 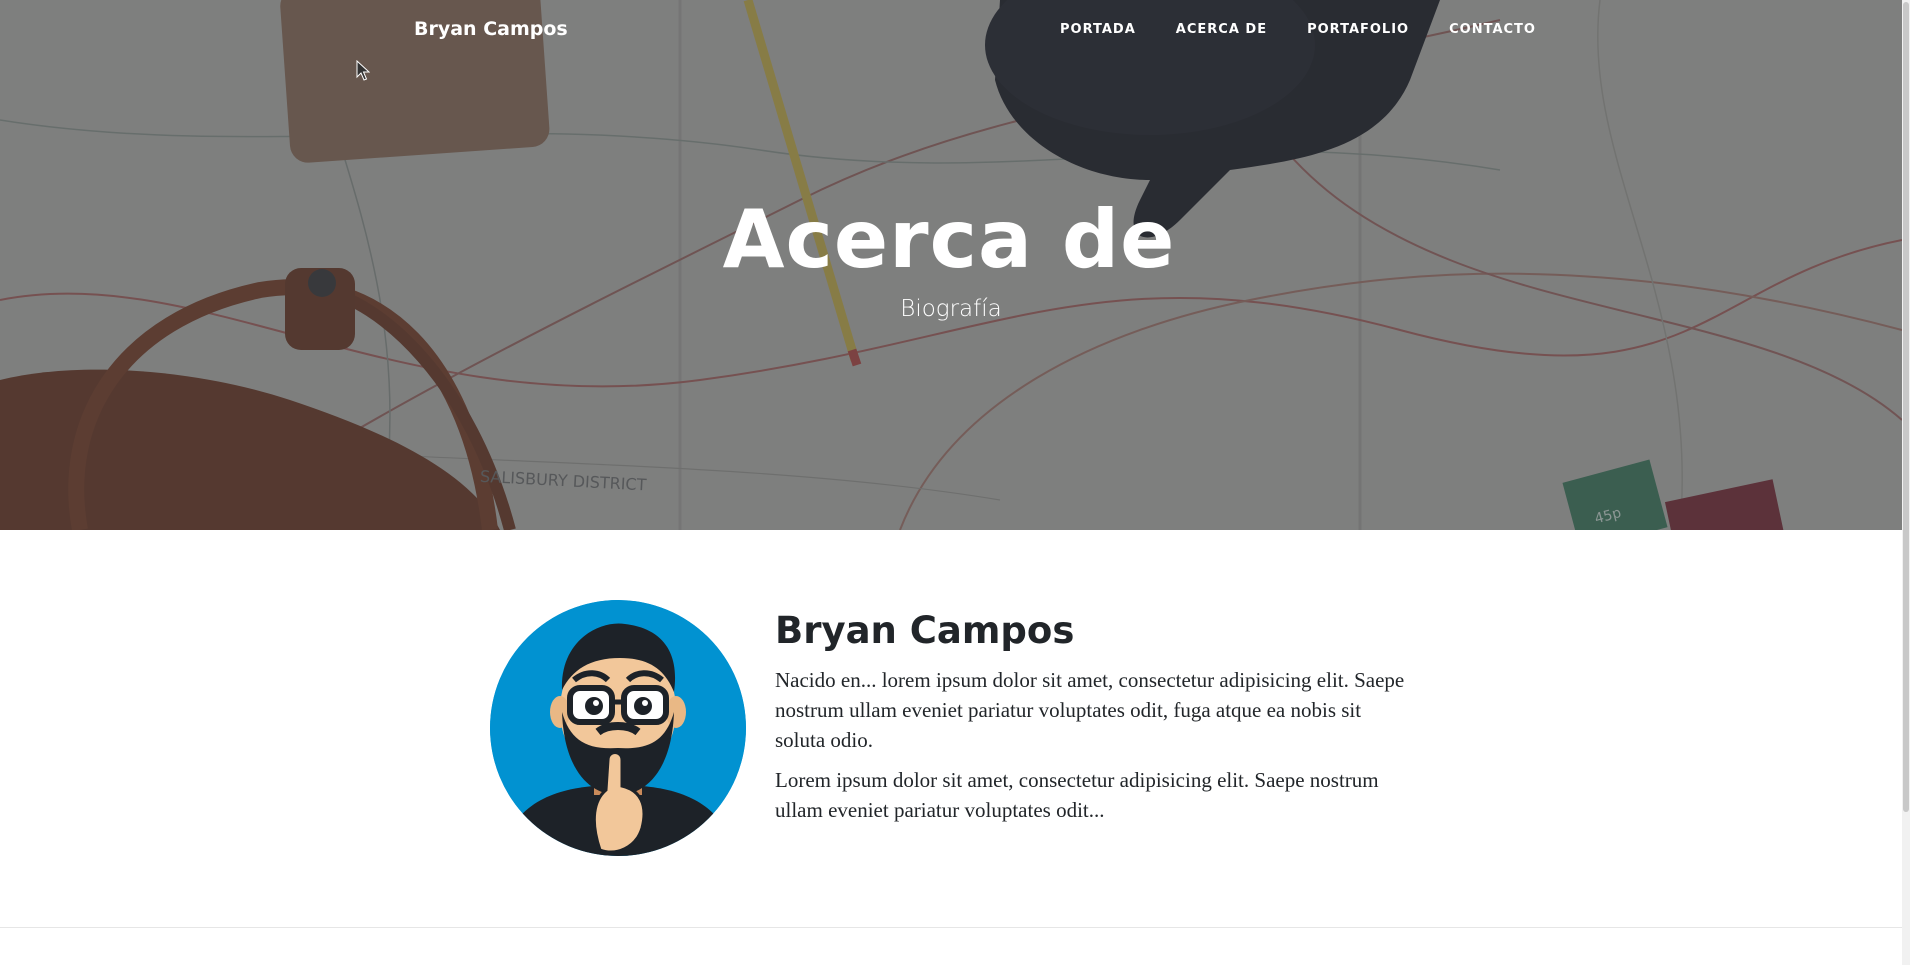 I want to click on section-divider, so click(x=951, y=927).